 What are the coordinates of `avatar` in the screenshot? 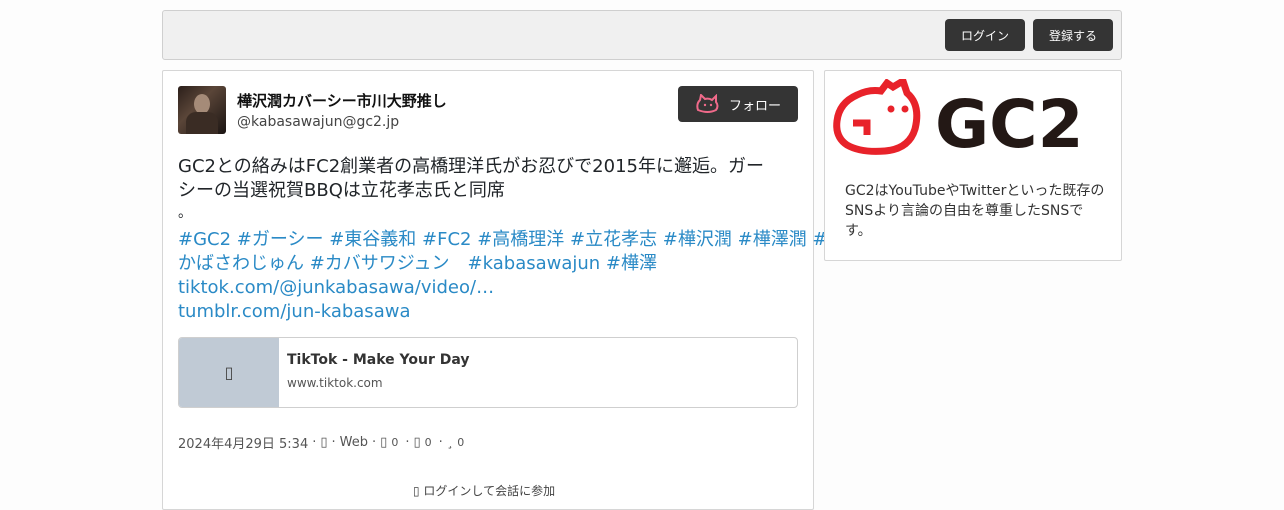 It's located at (202, 110).